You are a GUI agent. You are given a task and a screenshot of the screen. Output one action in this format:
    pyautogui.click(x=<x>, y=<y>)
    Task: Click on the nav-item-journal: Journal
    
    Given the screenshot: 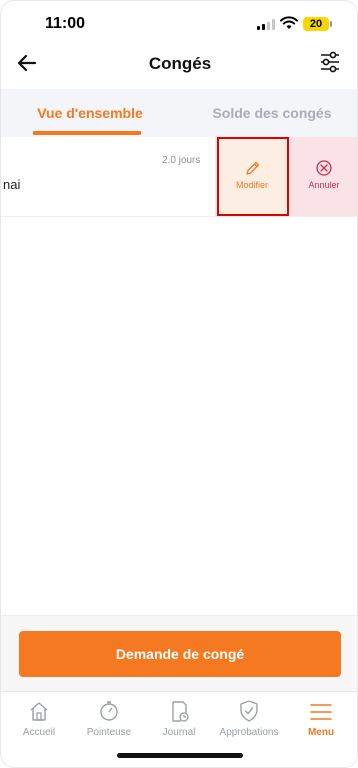 What is the action you would take?
    pyautogui.click(x=179, y=720)
    